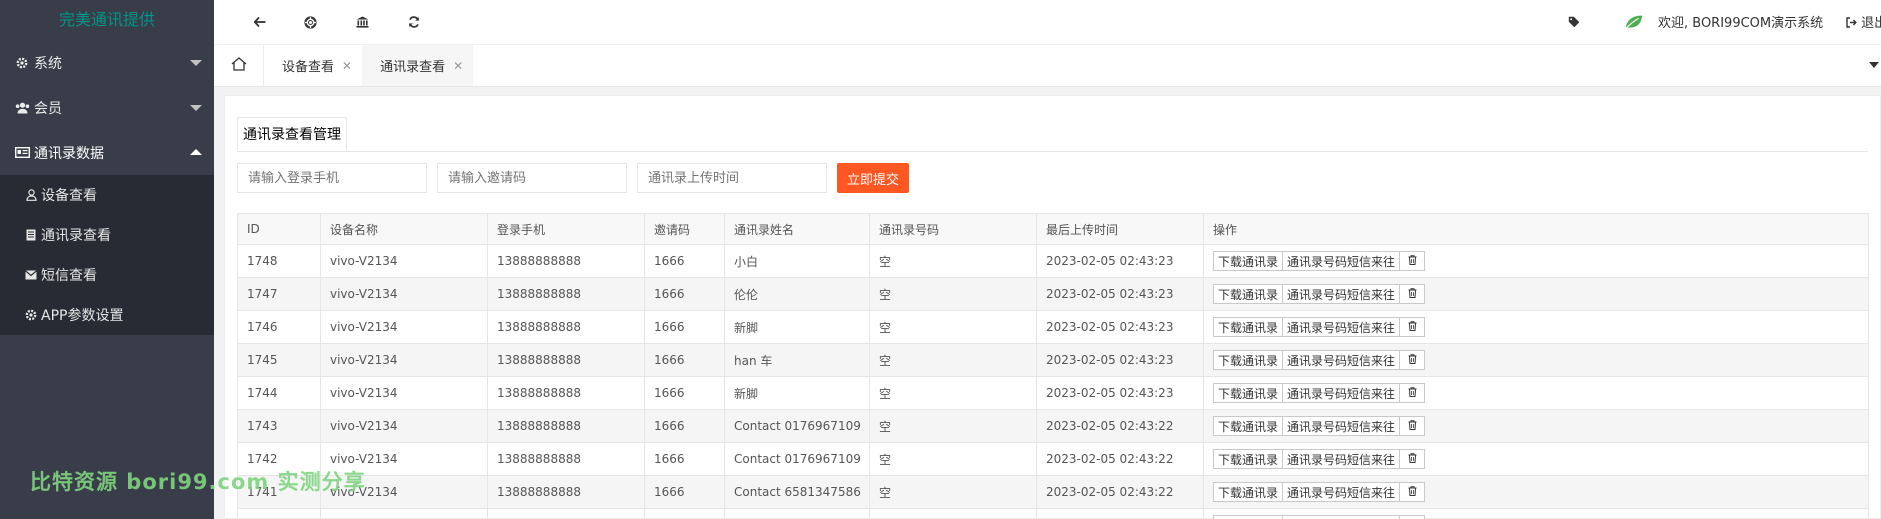  I want to click on sidebar-group-members: 会员, so click(107, 107).